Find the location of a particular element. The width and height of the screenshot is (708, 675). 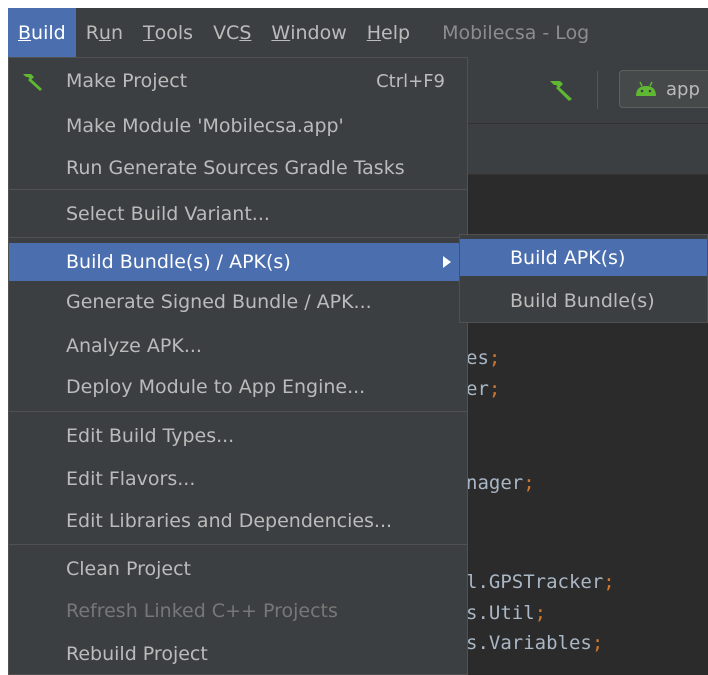

code-line: l.GPSTracker; is located at coordinates (540, 582).